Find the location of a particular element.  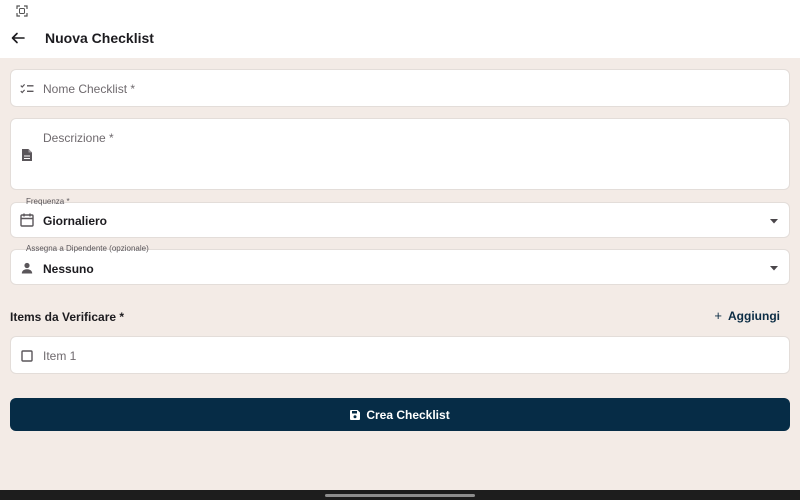

frequency-value: Giornaliero is located at coordinates (75, 221).